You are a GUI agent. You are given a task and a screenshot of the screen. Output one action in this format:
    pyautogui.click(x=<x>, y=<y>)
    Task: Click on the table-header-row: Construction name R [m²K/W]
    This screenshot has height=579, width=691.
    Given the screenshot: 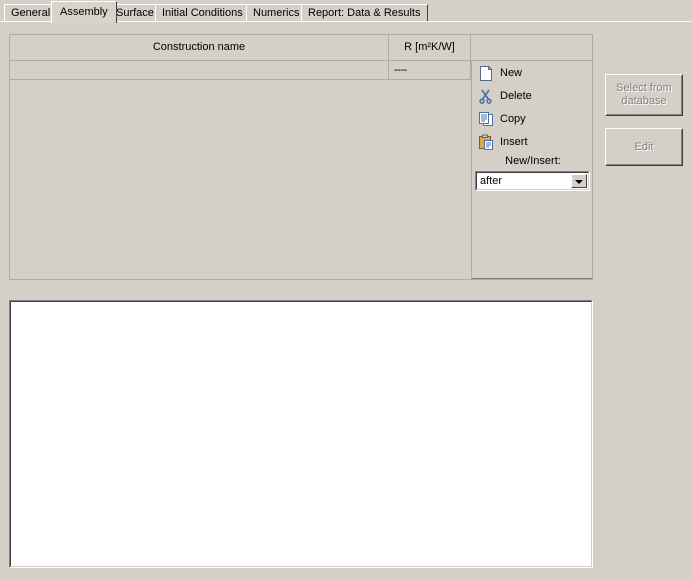 What is the action you would take?
    pyautogui.click(x=301, y=48)
    